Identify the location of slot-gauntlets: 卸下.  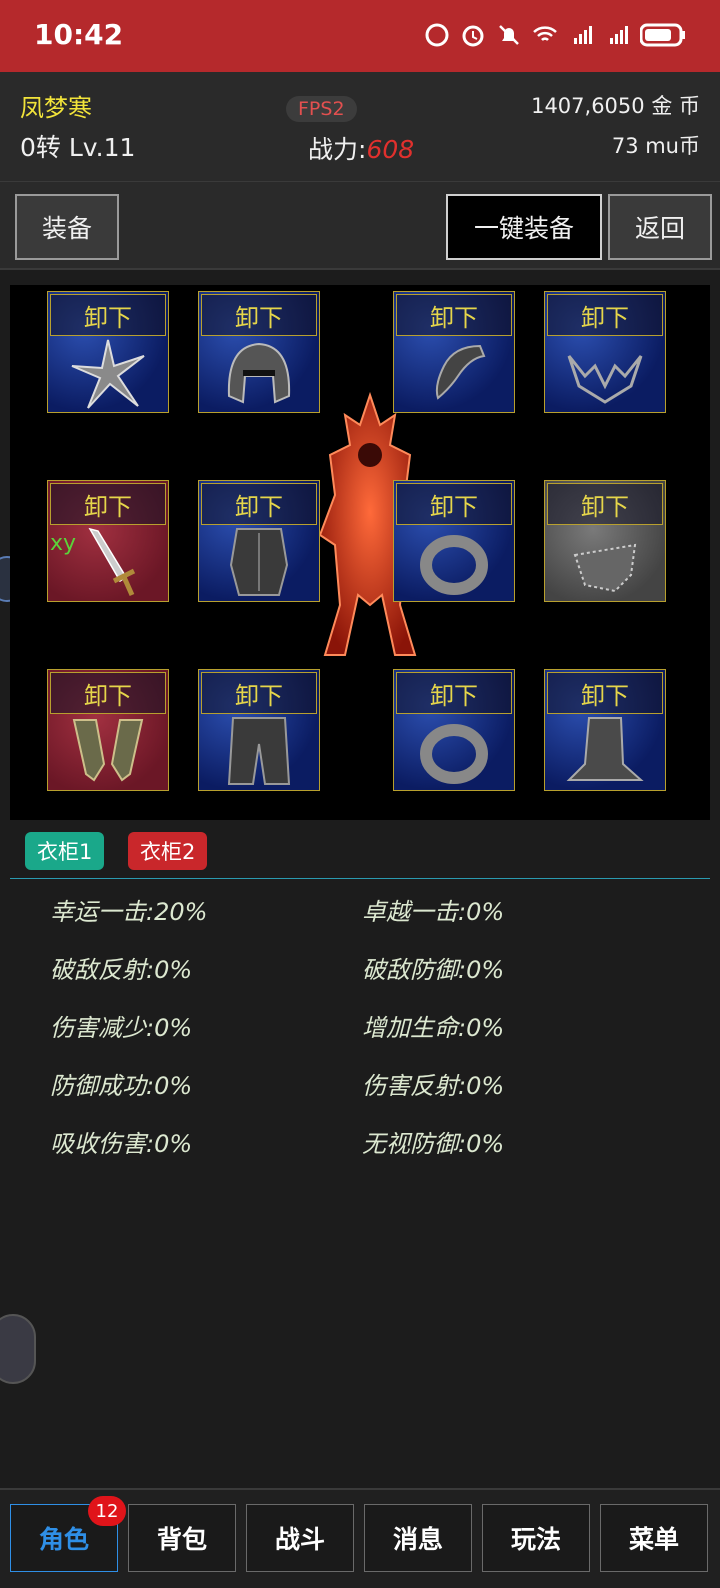
(108, 730).